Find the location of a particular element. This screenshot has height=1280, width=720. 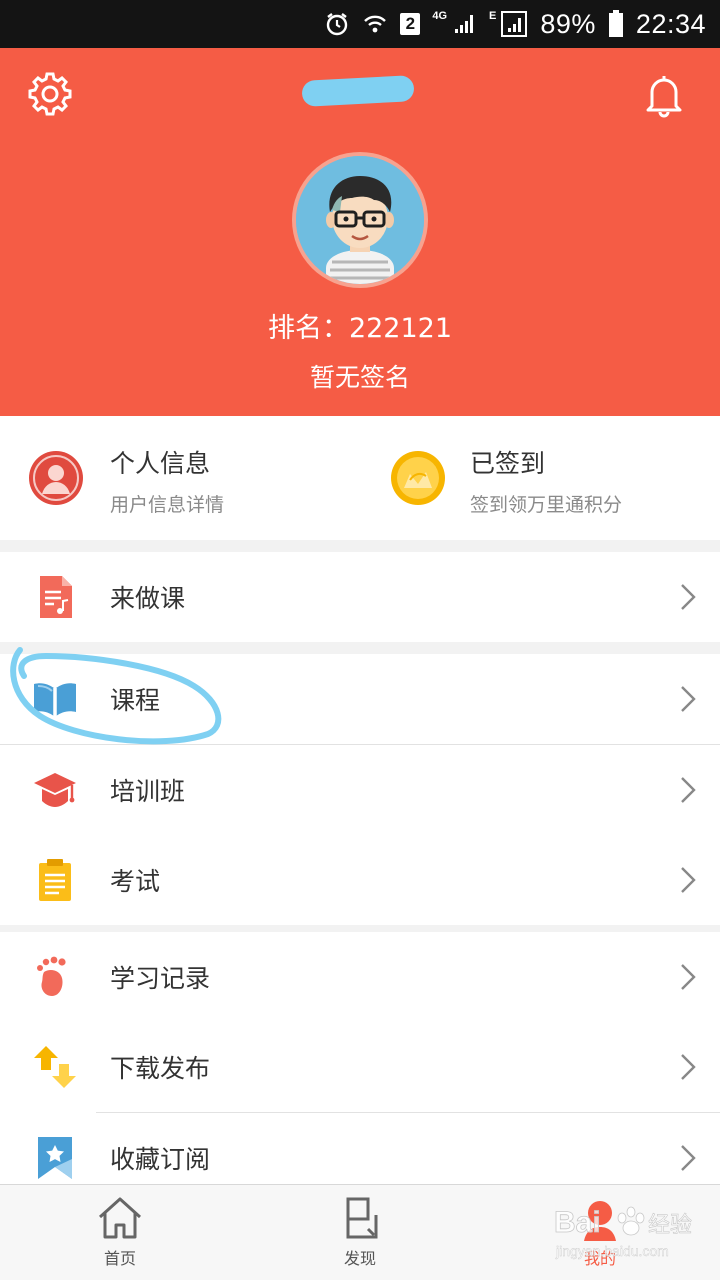

discover-icon is located at coordinates (362, 1218).